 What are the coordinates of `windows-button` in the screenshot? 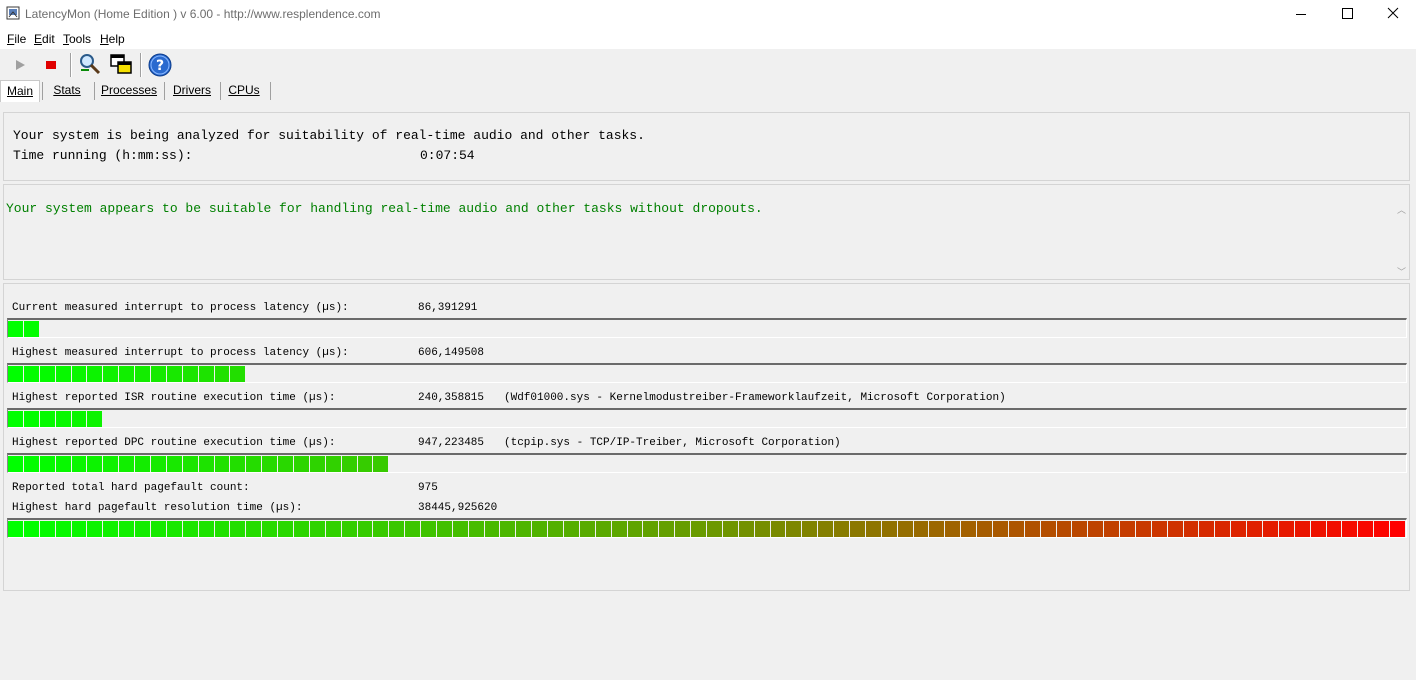 It's located at (121, 65).